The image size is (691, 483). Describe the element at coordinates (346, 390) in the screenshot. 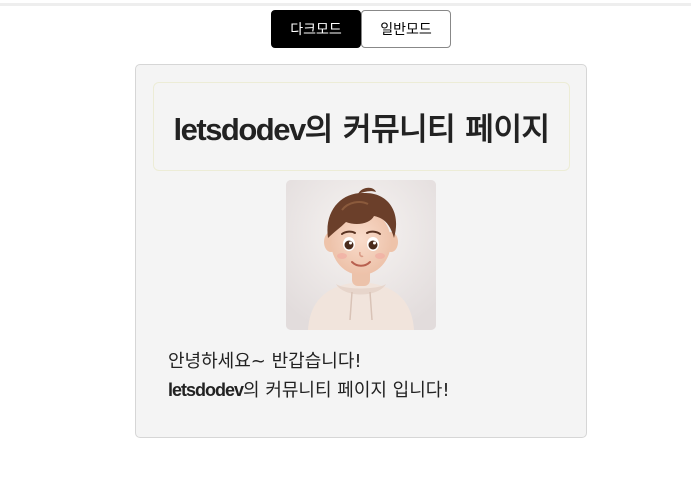

I see `intro-suffix: 의 커뮤니티 페이지 입니다!` at that location.